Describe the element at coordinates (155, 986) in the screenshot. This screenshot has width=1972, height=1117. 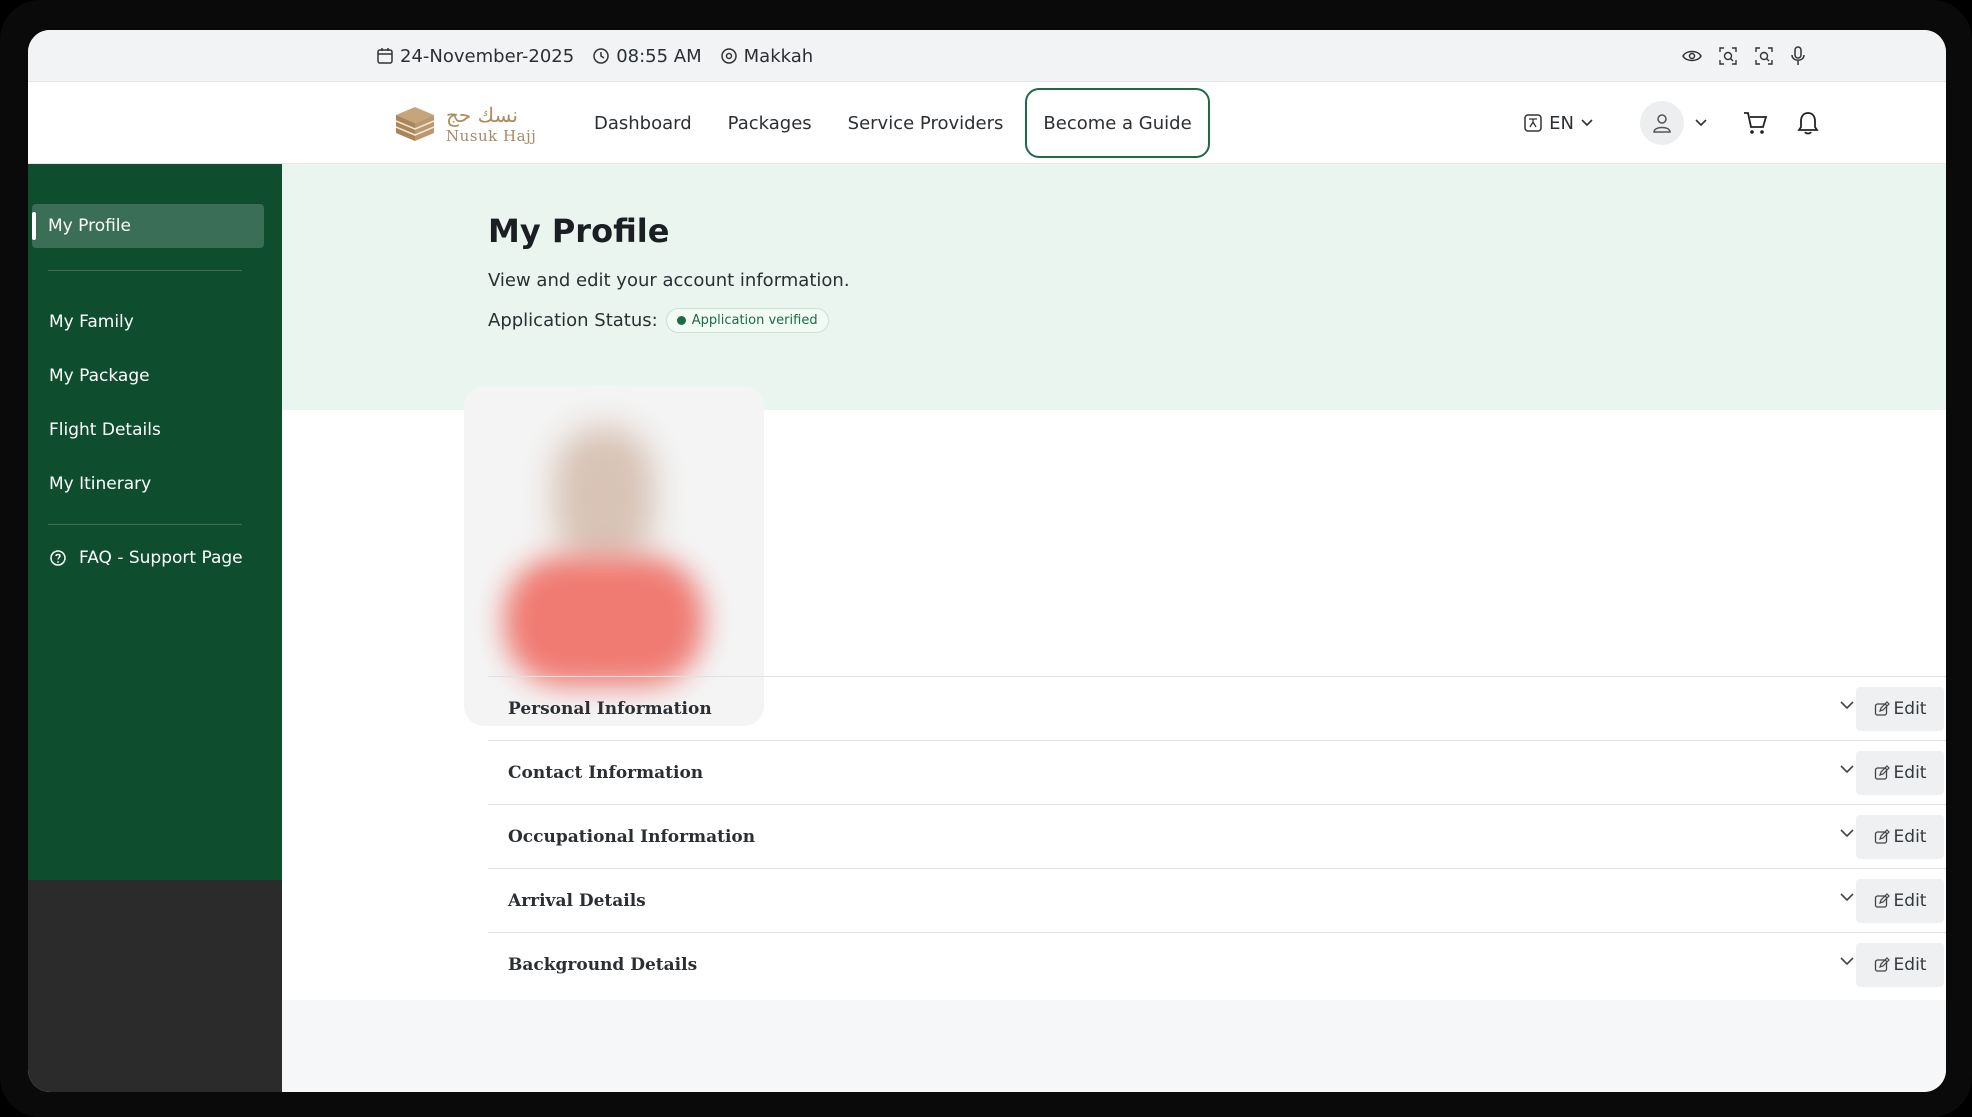
I see `sidebar-footer` at that location.